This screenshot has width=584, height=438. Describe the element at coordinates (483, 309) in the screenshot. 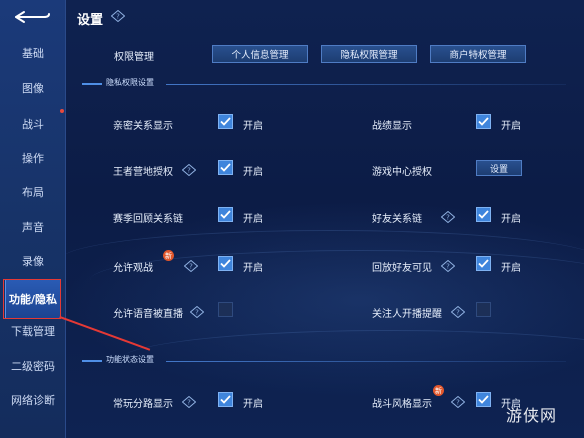

I see `follow-live-reminder-checkbox` at that location.